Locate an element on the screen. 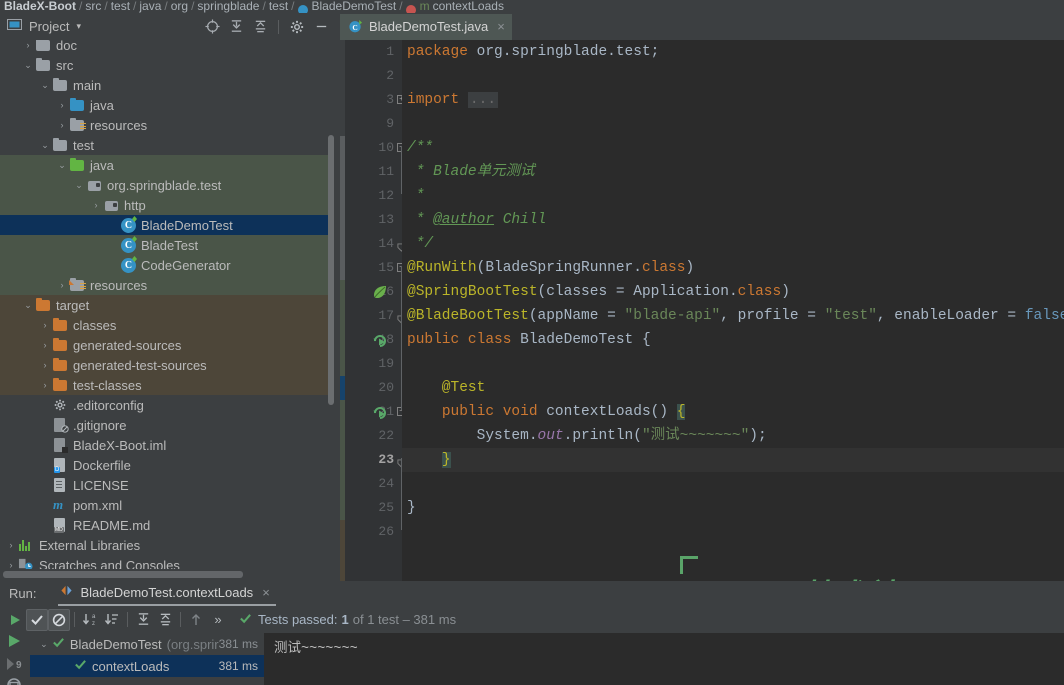 Image resolution: width=1064 pixels, height=685 pixels. breadcrumb-item-2: test is located at coordinates (120, 6).